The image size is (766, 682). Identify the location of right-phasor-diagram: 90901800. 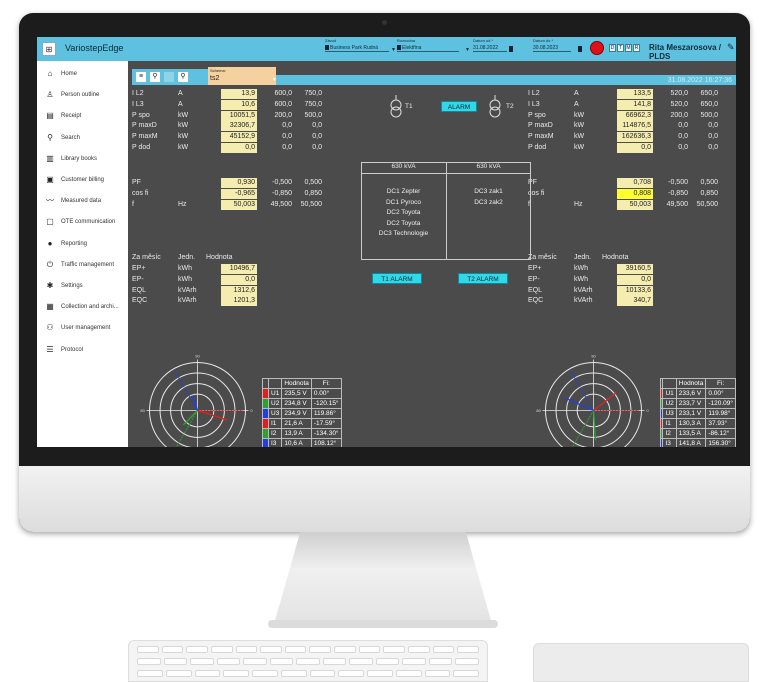
(592, 400).